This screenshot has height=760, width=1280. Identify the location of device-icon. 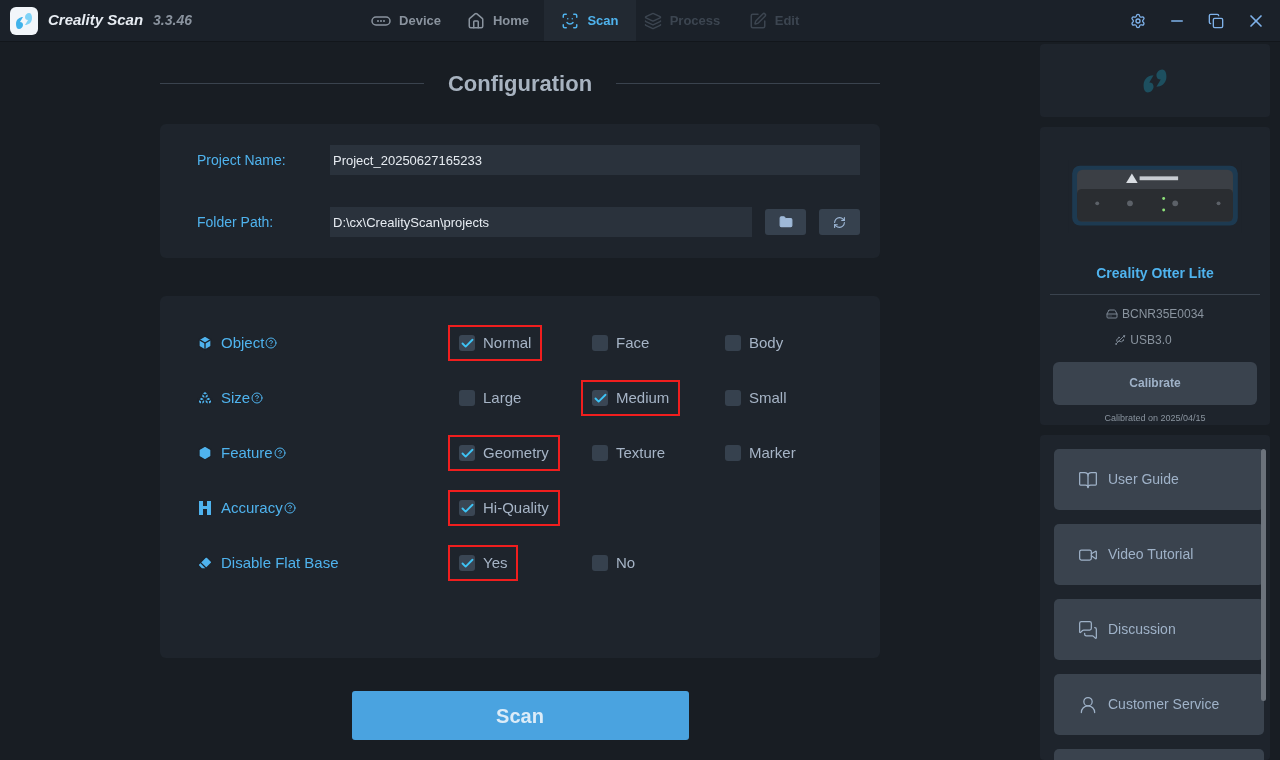
(381, 20).